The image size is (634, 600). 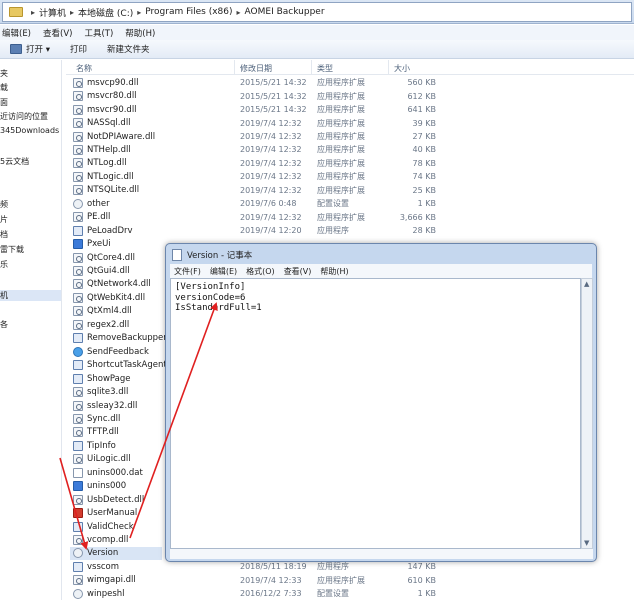 What do you see at coordinates (317, 49) in the screenshot?
I see `command-toolbar: 打开 ▾ 打印 新建文件夹` at bounding box center [317, 49].